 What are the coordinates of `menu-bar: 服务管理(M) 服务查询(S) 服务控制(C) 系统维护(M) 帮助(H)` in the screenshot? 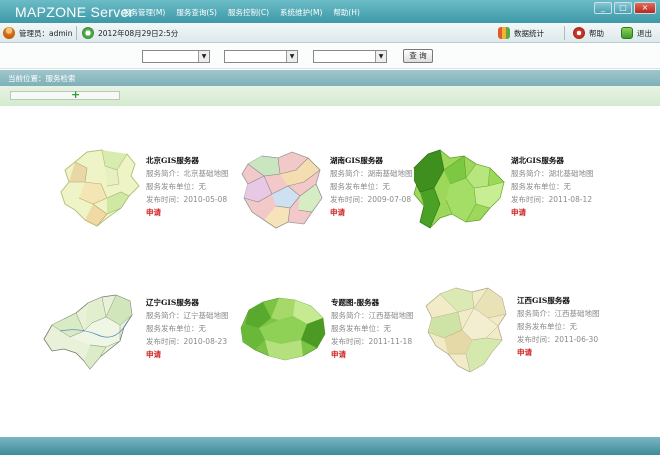 It's located at (241, 12).